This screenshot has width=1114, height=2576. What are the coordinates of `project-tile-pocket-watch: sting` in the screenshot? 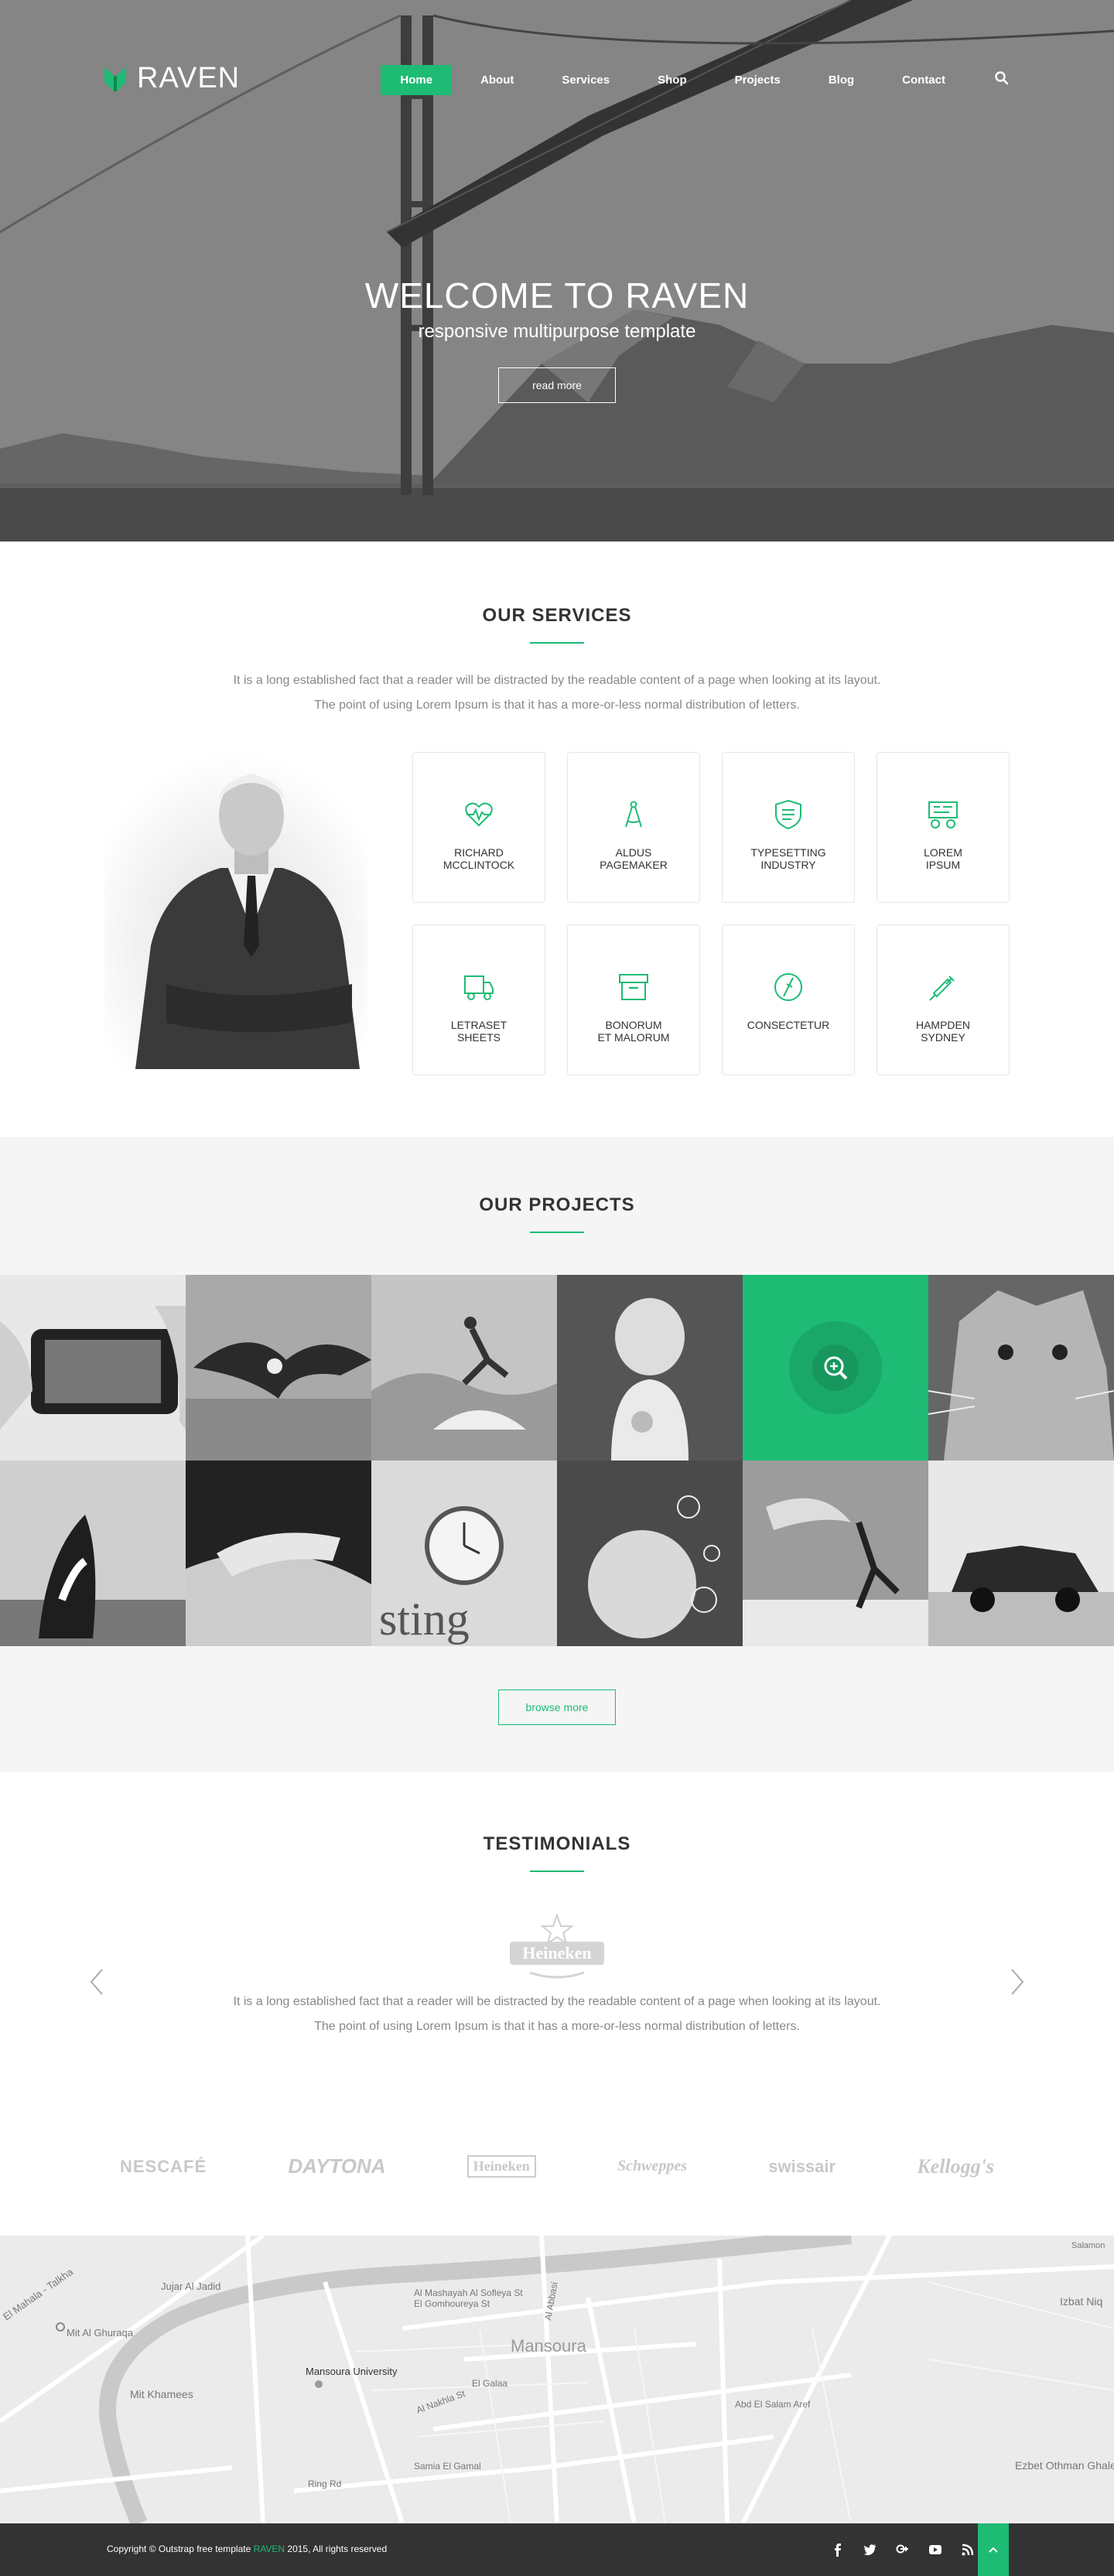 It's located at (464, 1553).